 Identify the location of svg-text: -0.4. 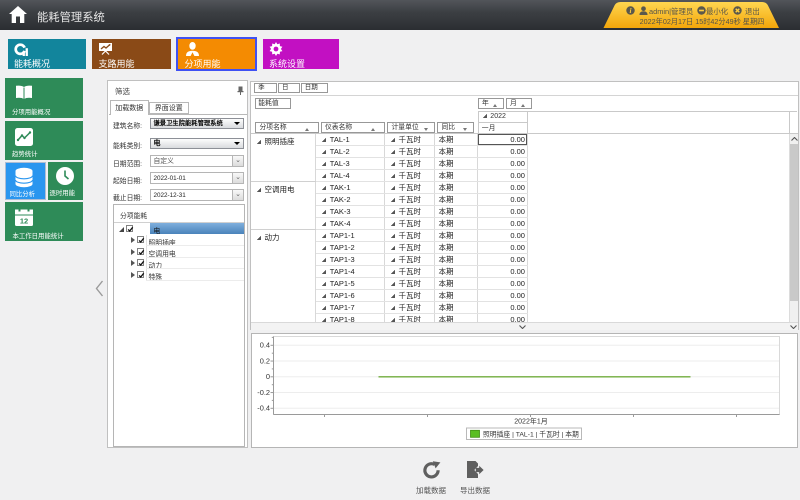
(263, 407).